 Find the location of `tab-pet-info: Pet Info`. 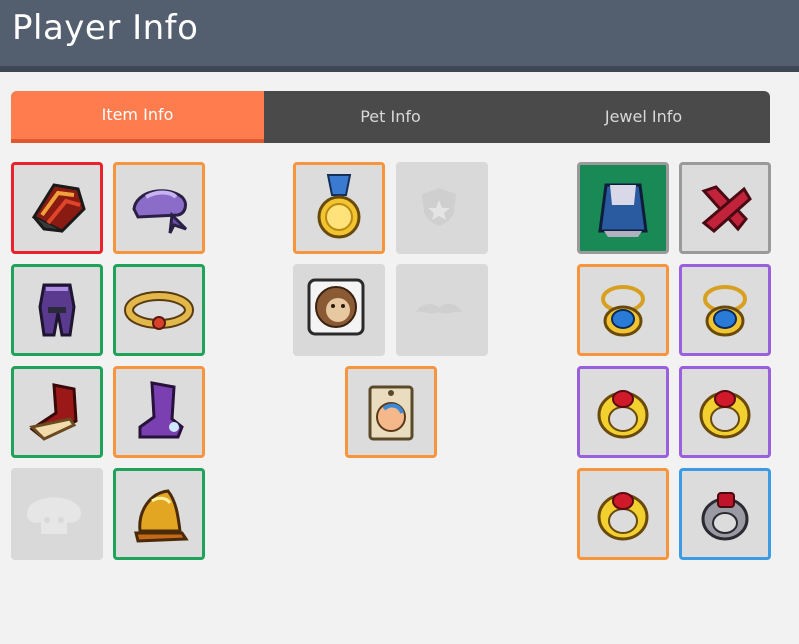

tab-pet-info: Pet Info is located at coordinates (390, 117).